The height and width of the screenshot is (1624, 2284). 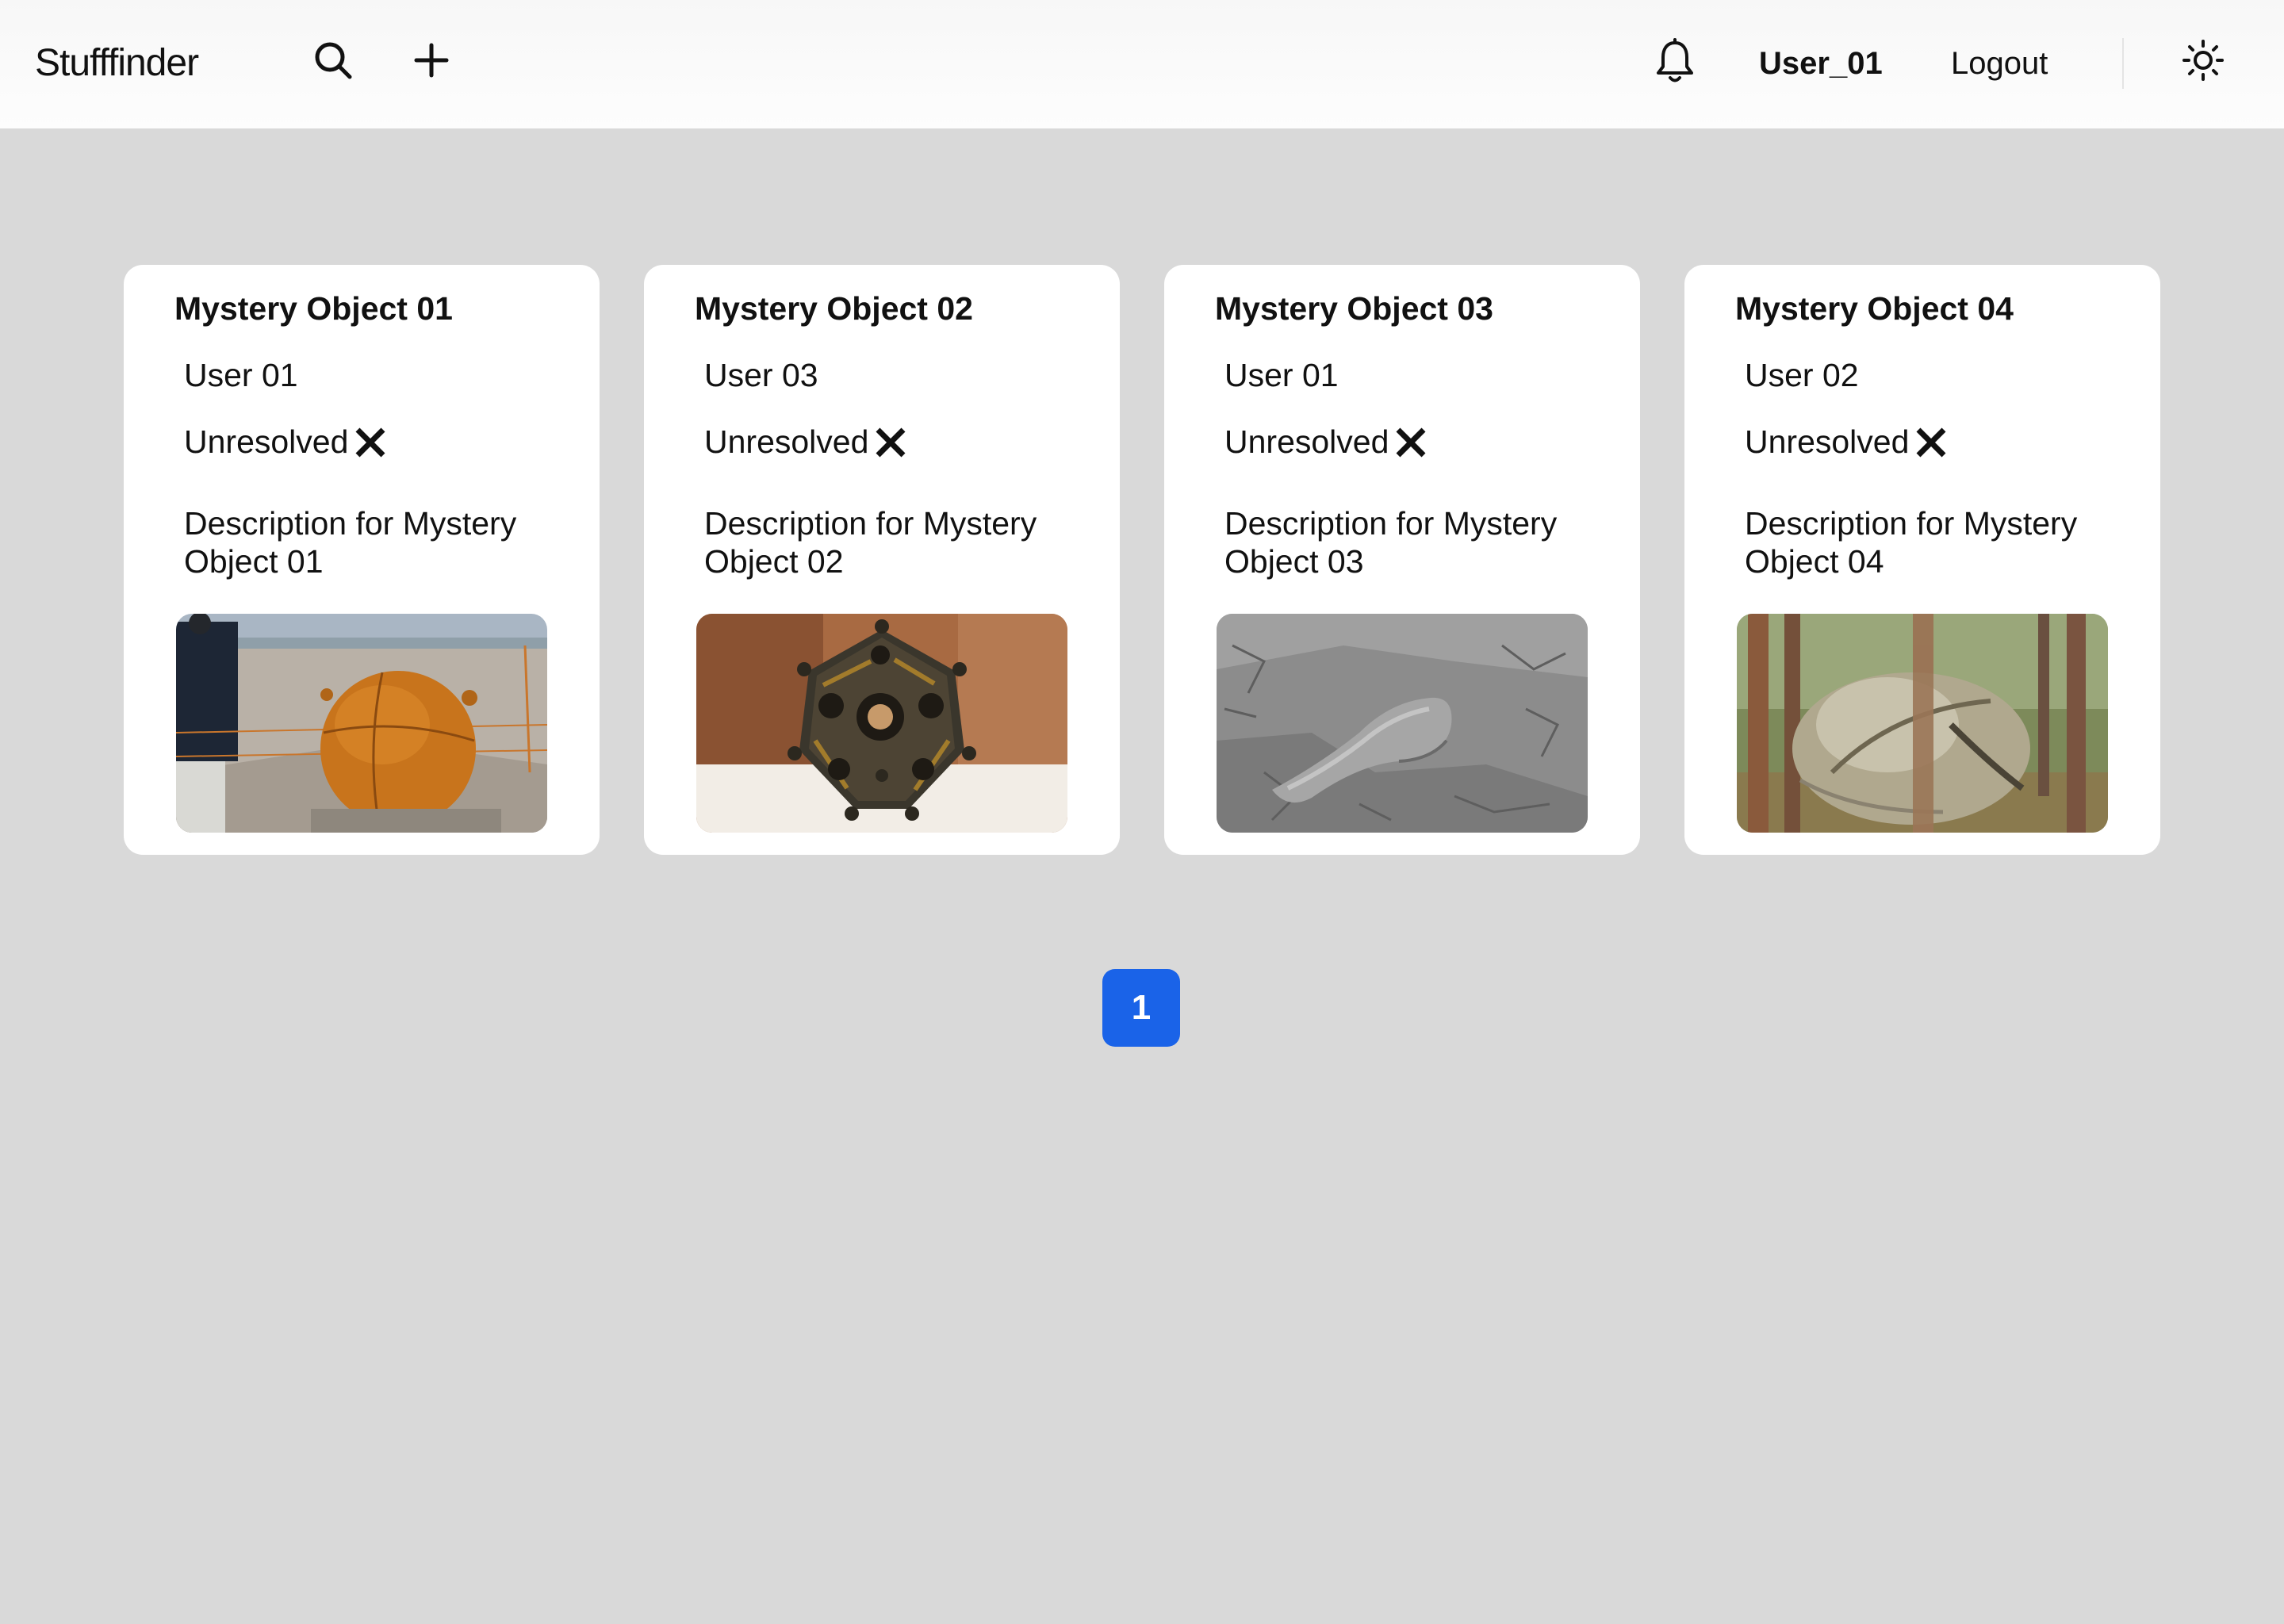 What do you see at coordinates (350, 542) in the screenshot?
I see `card-description: Description for Mystery Object 01` at bounding box center [350, 542].